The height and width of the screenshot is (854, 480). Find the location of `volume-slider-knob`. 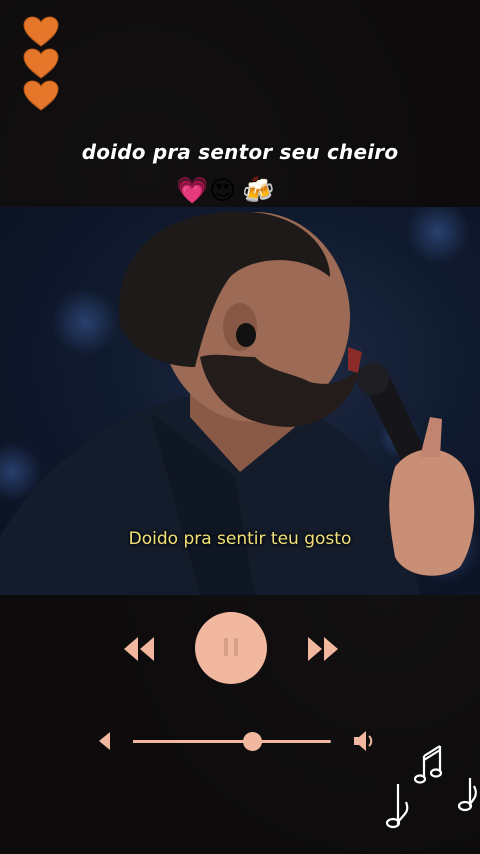

volume-slider-knob is located at coordinates (252, 741).